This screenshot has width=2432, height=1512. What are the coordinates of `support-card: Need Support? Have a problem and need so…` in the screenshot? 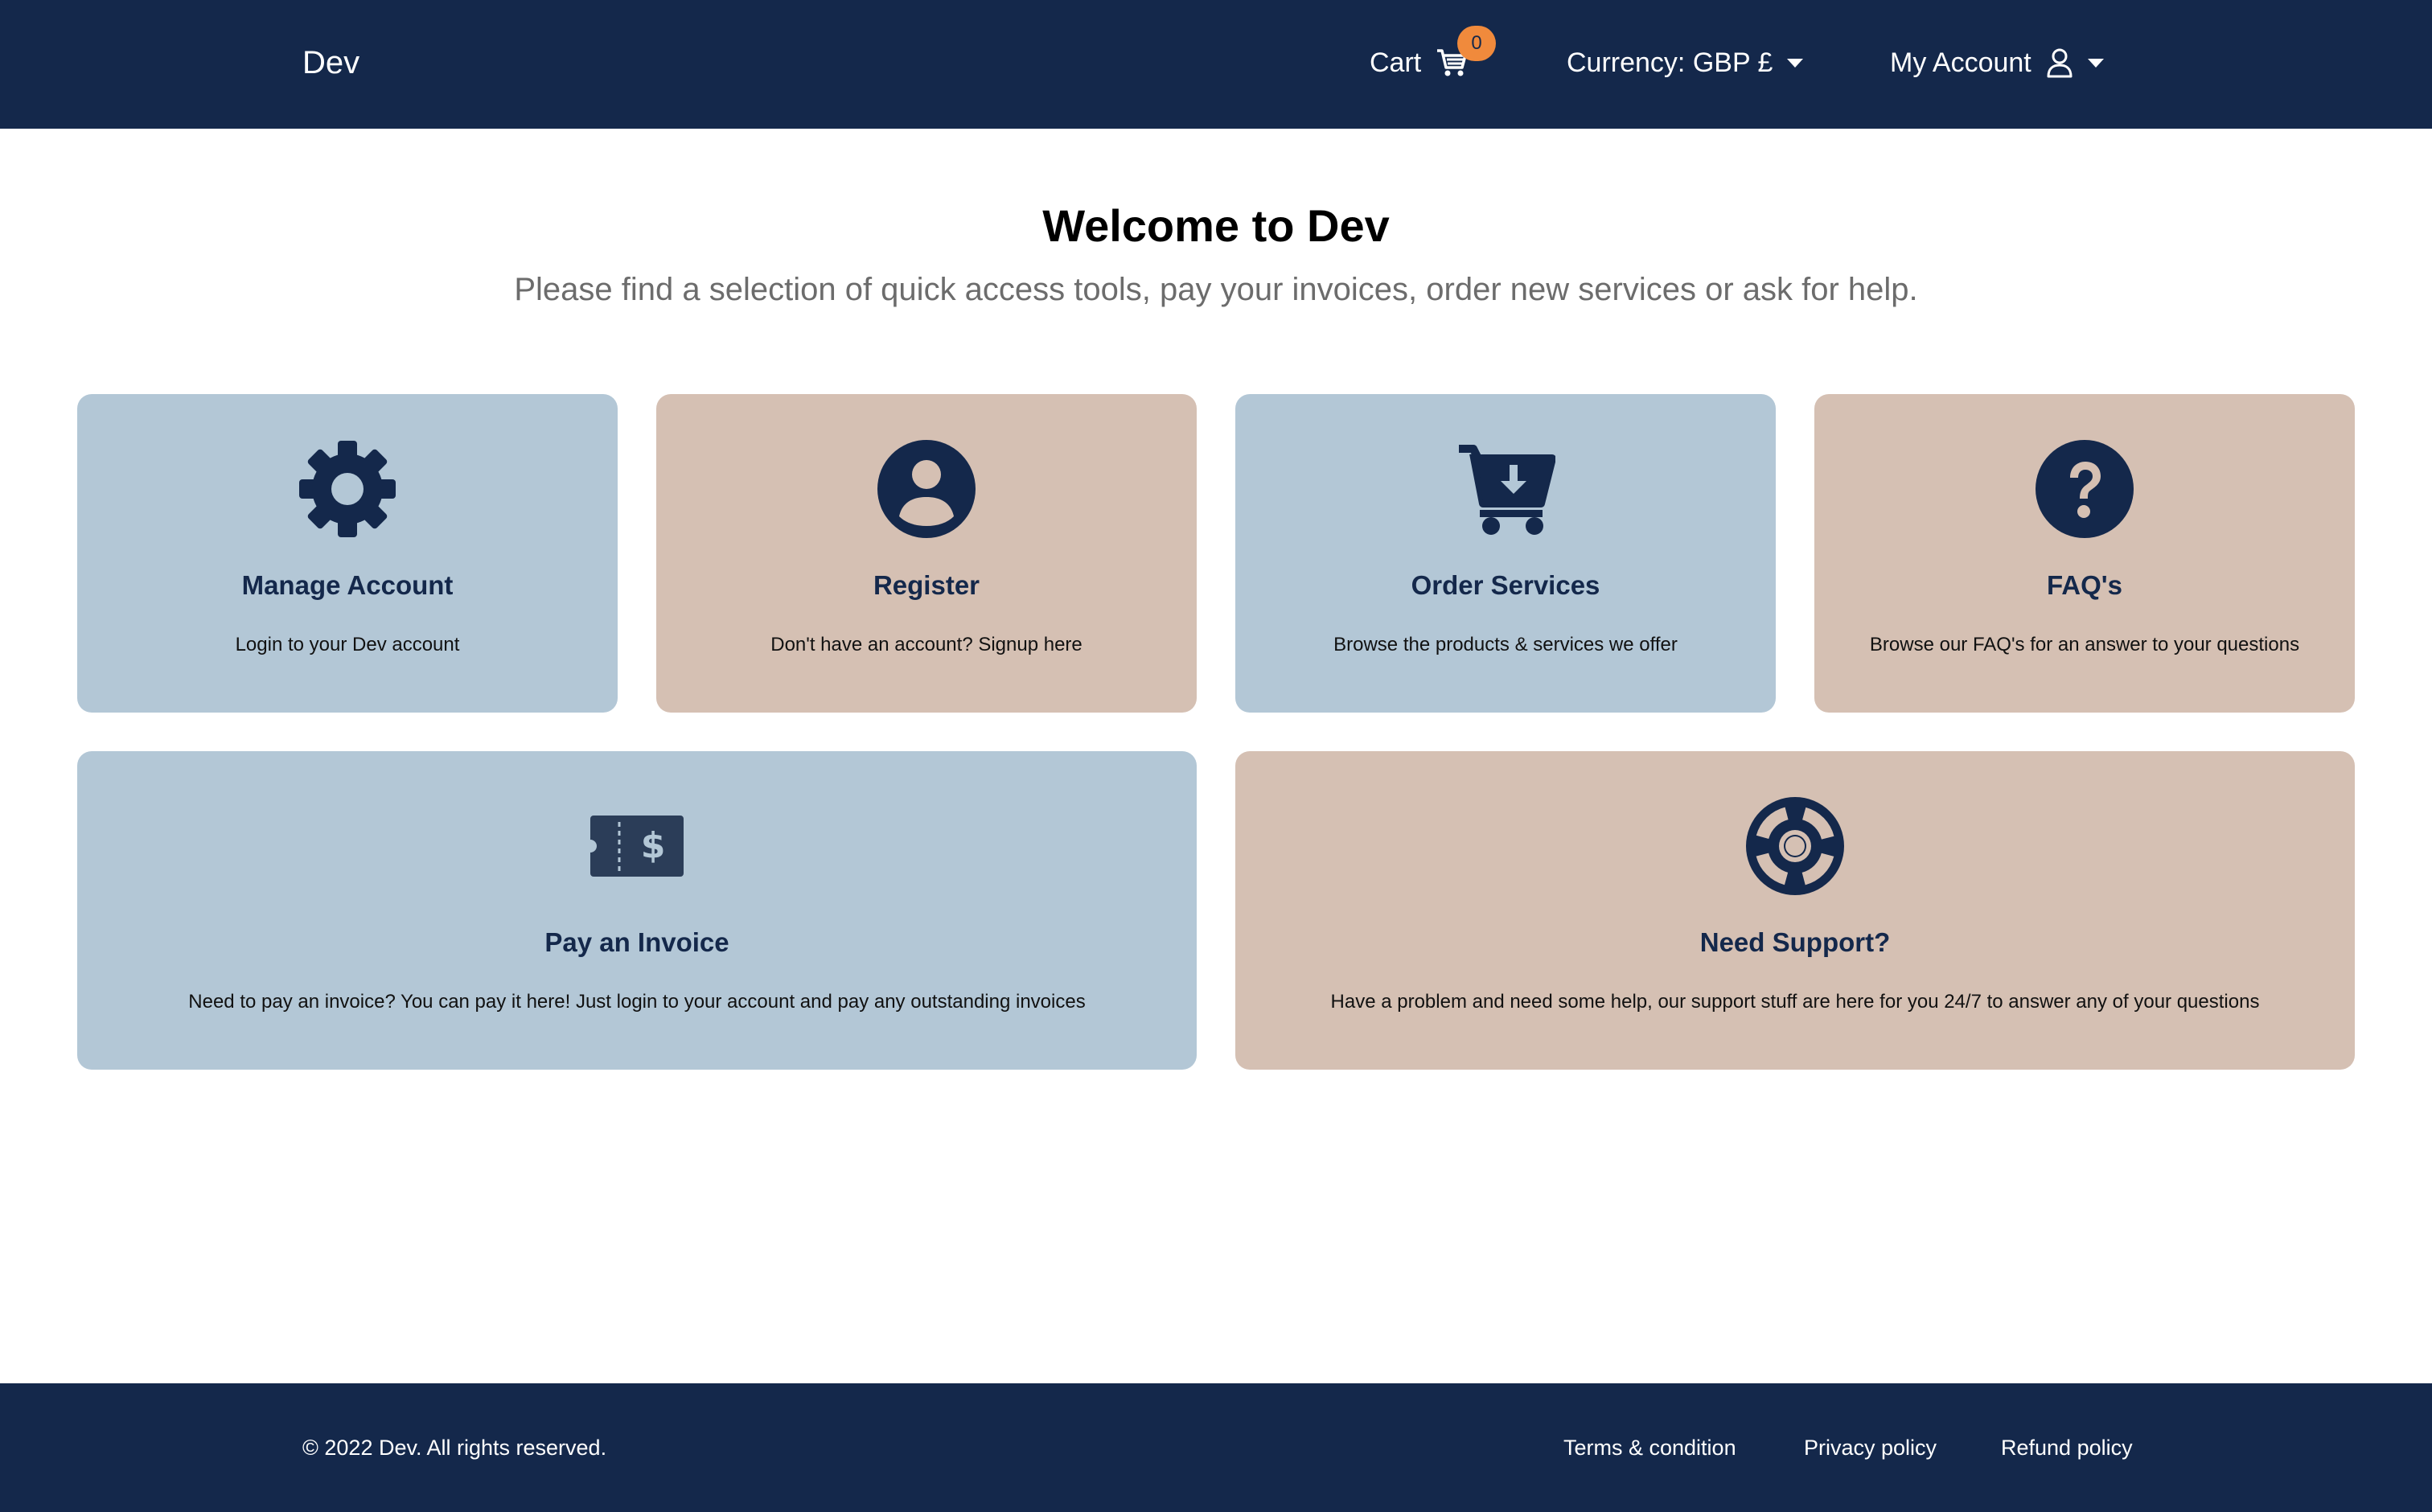 It's located at (1795, 911).